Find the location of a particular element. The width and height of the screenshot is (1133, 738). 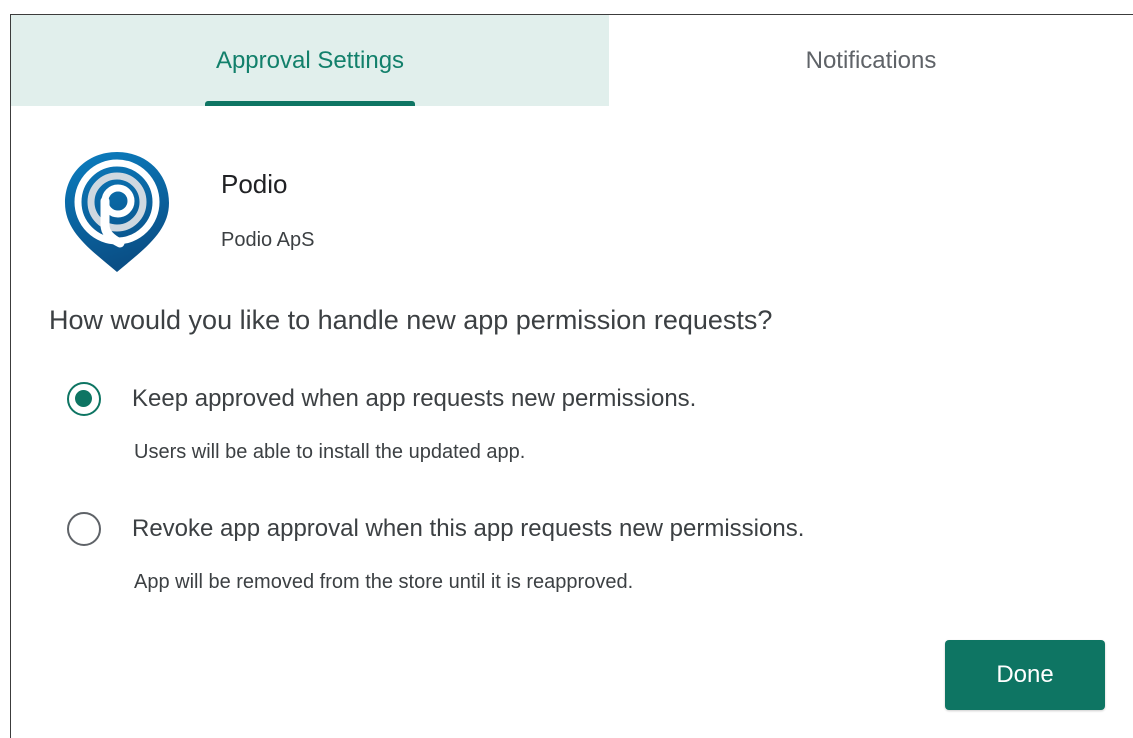

app-vendor: Podio ApS is located at coordinates (268, 240).